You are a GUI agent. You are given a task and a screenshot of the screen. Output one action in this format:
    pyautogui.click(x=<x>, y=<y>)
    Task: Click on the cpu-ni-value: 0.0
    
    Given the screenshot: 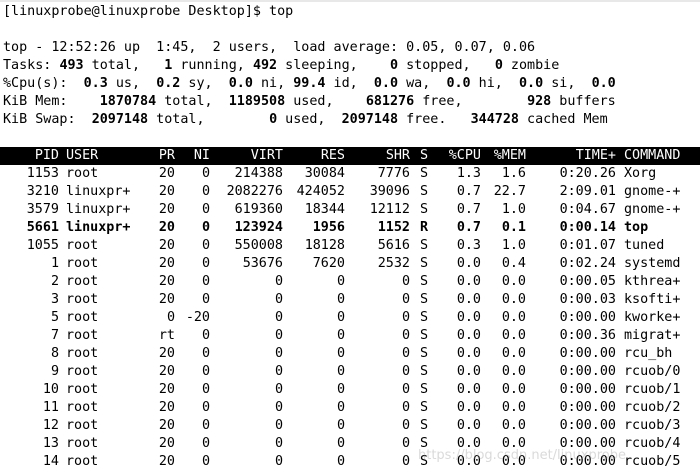 What is the action you would take?
    pyautogui.click(x=240, y=83)
    